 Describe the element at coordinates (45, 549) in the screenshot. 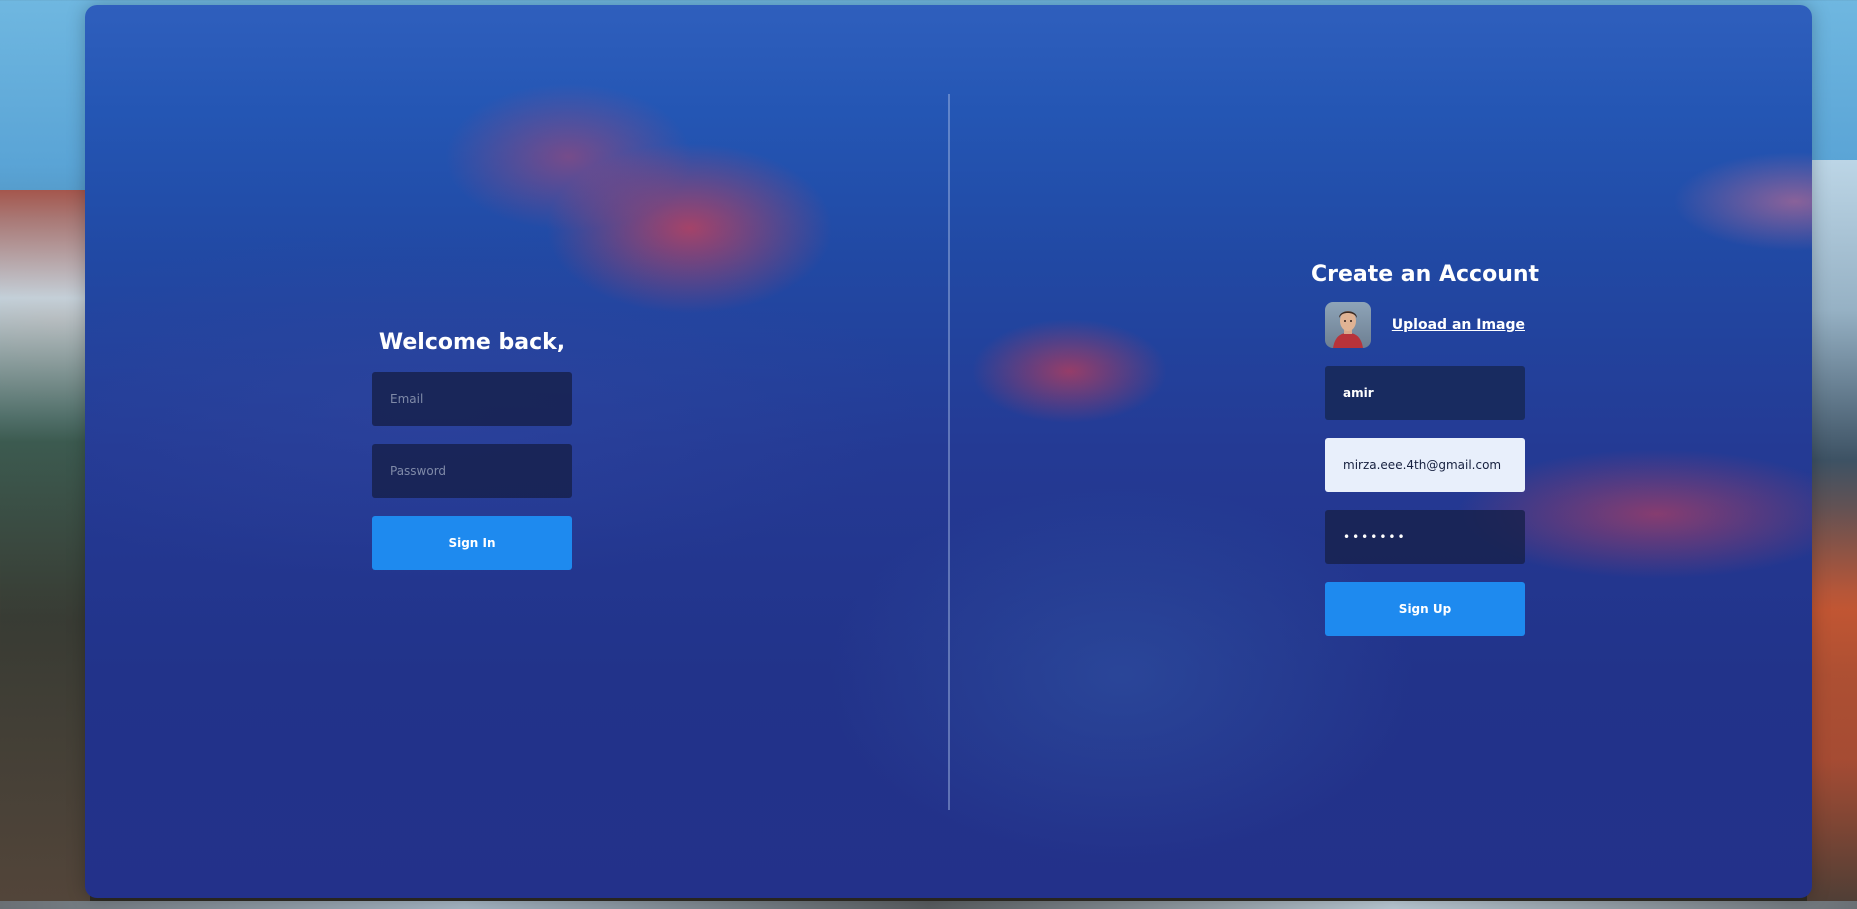

I see `background-scenery-left` at that location.